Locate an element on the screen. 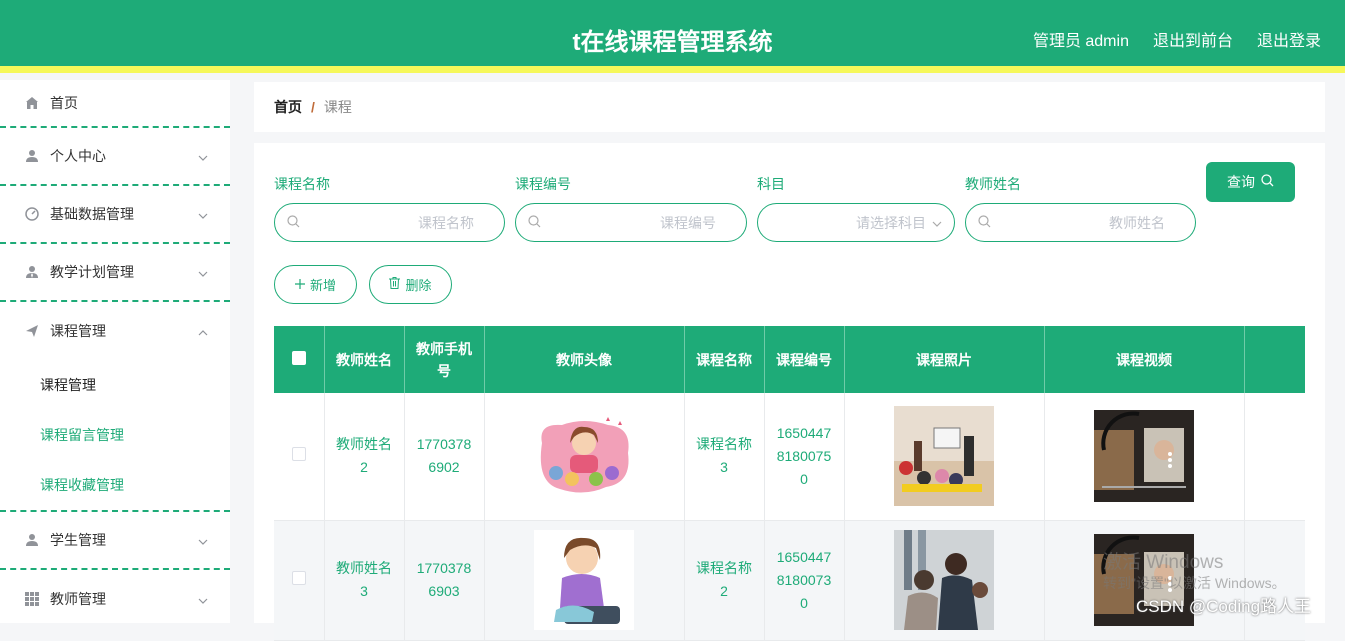 This screenshot has height=641, width=1345. select-placeholder: 请选择科目 is located at coordinates (891, 222).